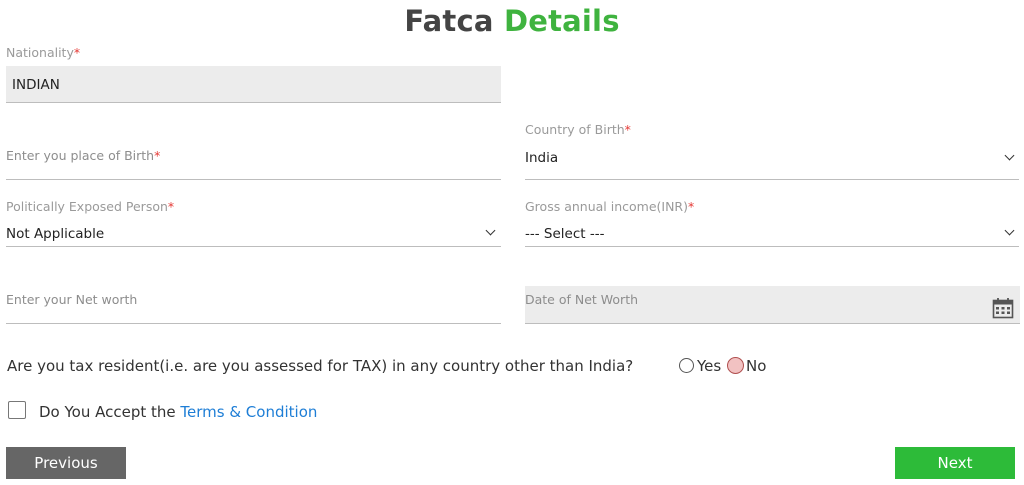 The image size is (1024, 485). What do you see at coordinates (36, 85) in the screenshot?
I see `nationality-value: INDIAN` at bounding box center [36, 85].